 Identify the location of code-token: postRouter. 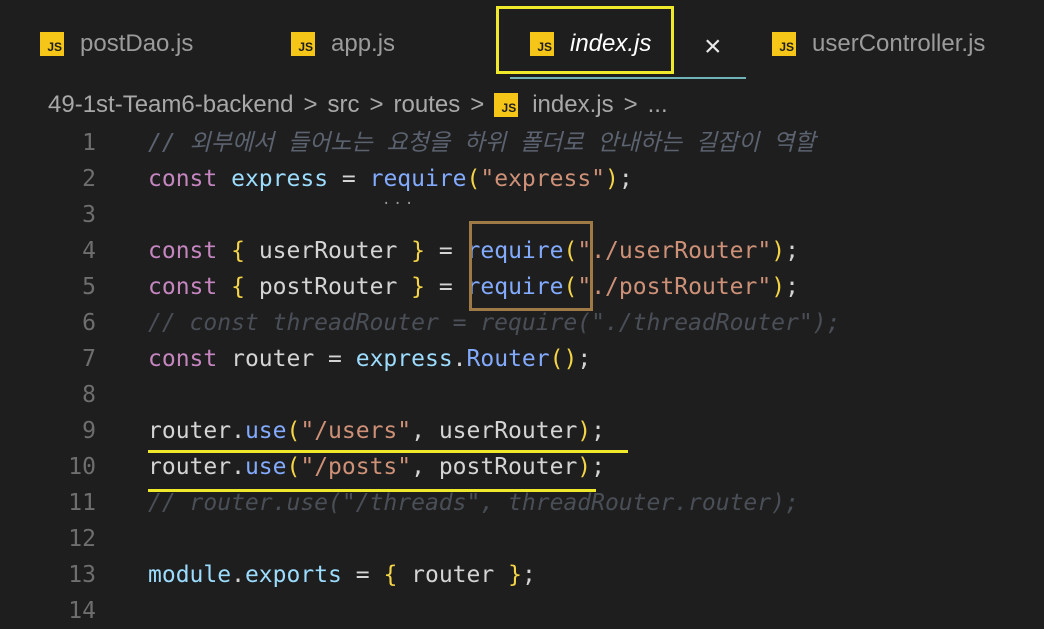
(328, 287).